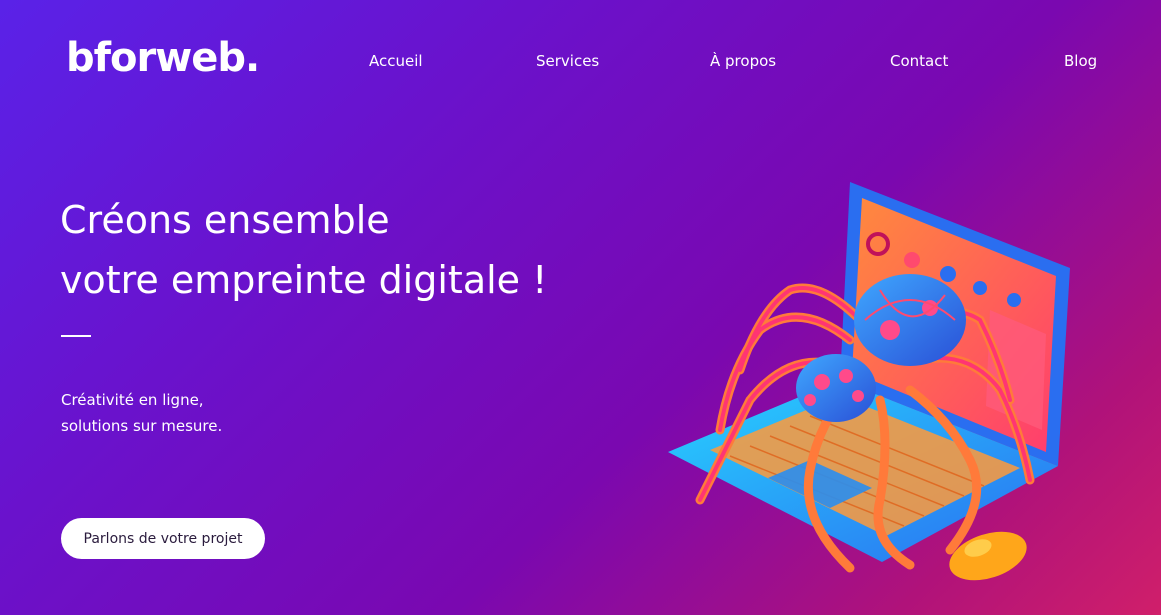 The height and width of the screenshot is (615, 1161). Describe the element at coordinates (567, 61) in the screenshot. I see `nav-item-services: Services` at that location.